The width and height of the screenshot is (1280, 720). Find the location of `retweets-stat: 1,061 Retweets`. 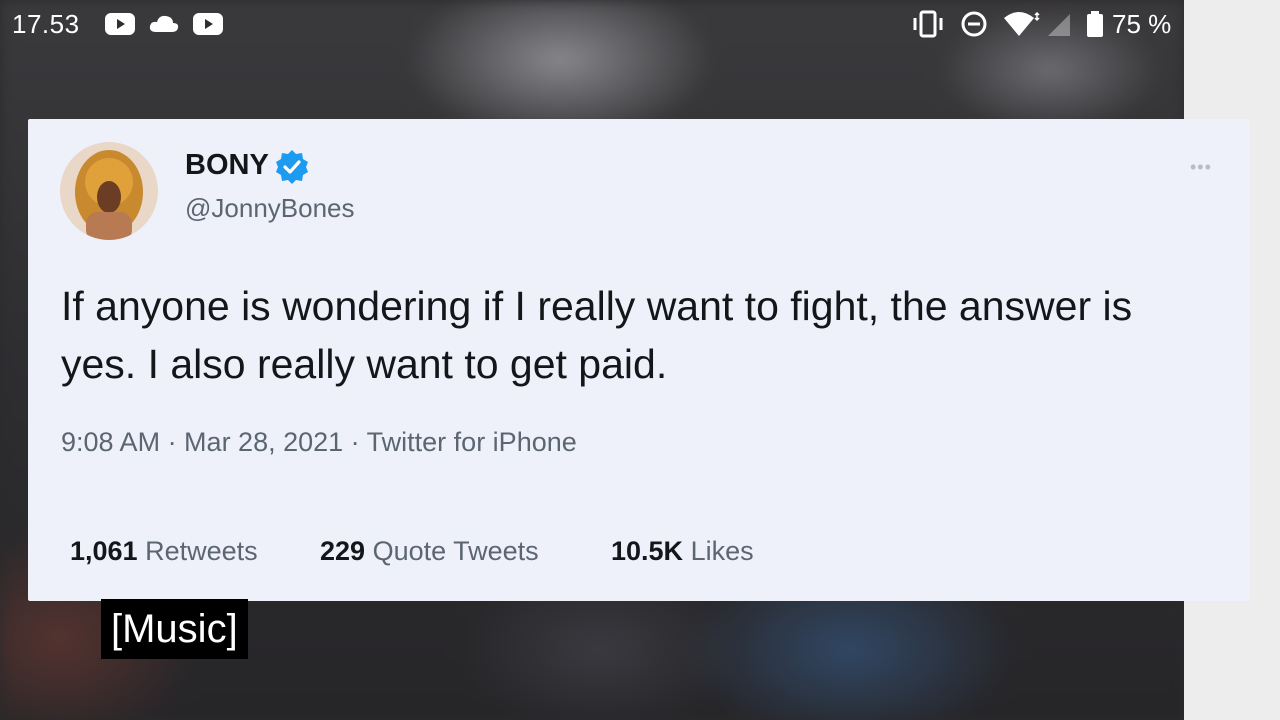

retweets-stat: 1,061 Retweets is located at coordinates (164, 551).